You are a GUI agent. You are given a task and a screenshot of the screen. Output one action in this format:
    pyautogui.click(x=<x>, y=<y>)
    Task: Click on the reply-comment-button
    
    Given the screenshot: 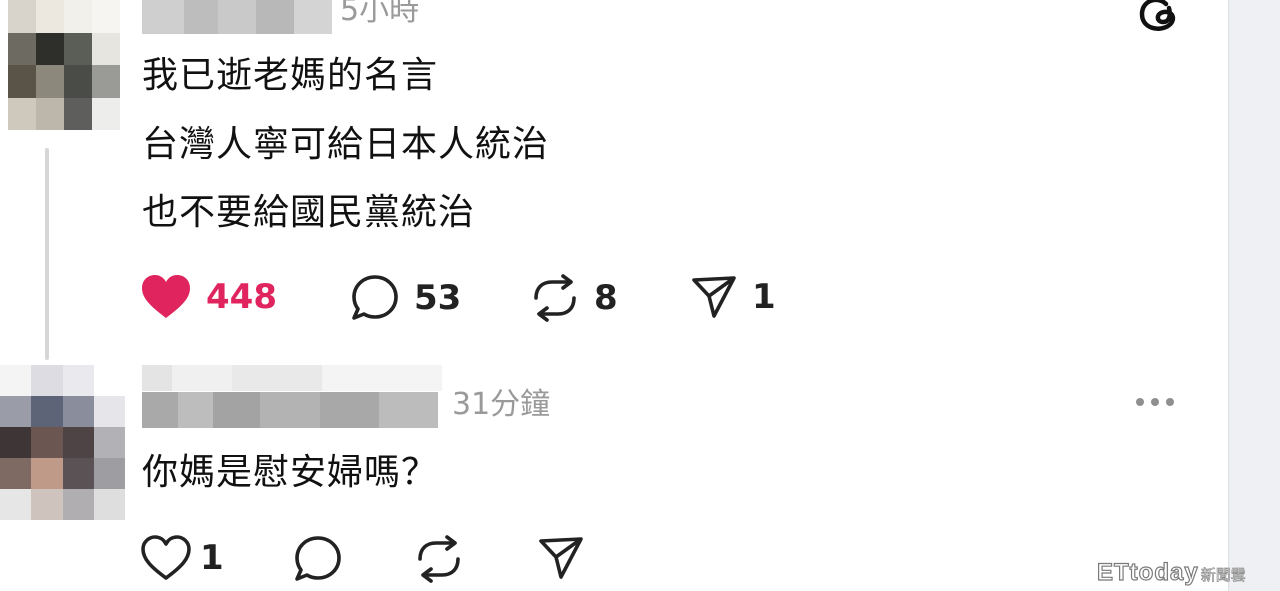 What is the action you would take?
    pyautogui.click(x=318, y=559)
    